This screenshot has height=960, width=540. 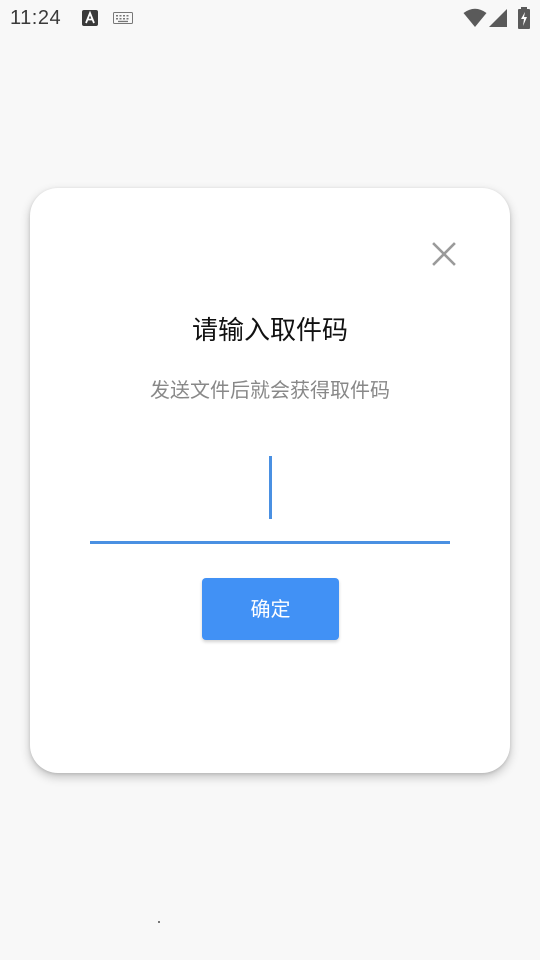 What do you see at coordinates (270, 609) in the screenshot?
I see `confirm-button: 确定` at bounding box center [270, 609].